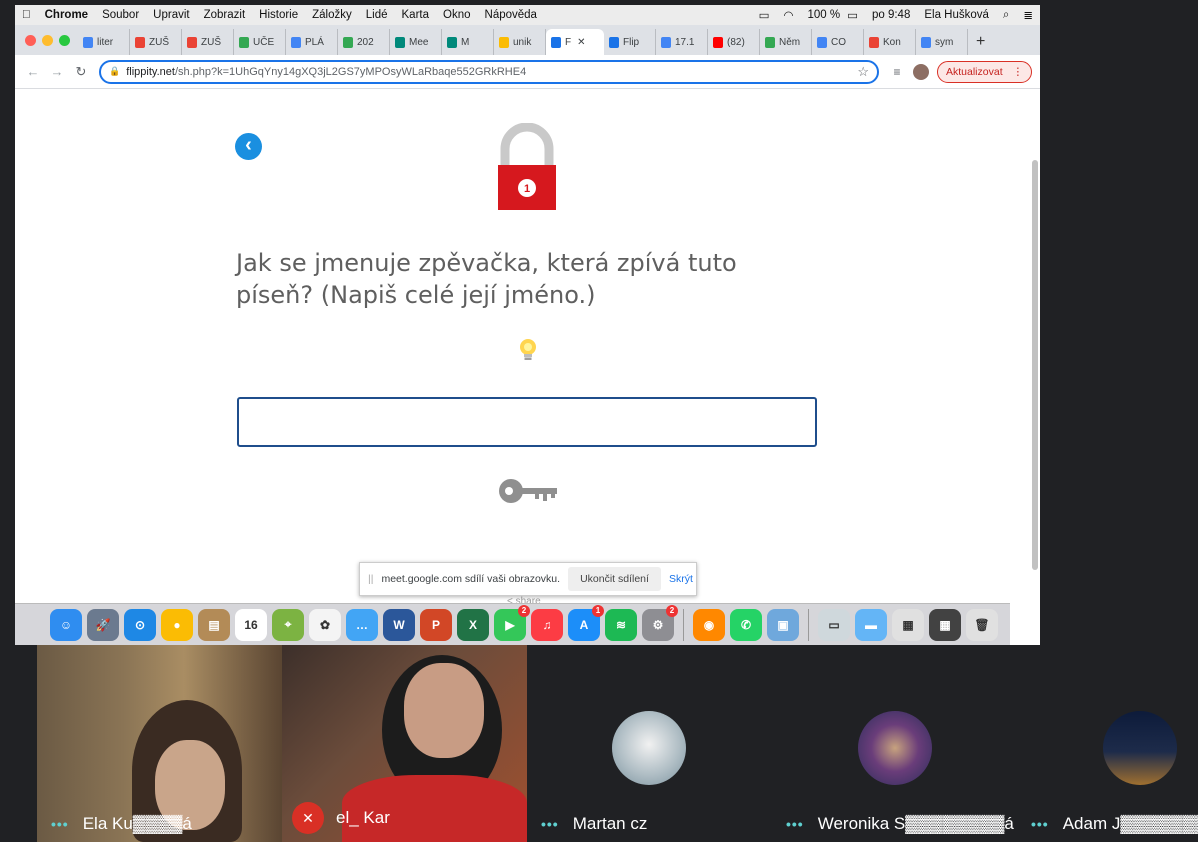  I want to click on menubar-user: Ela Hušková, so click(956, 15).